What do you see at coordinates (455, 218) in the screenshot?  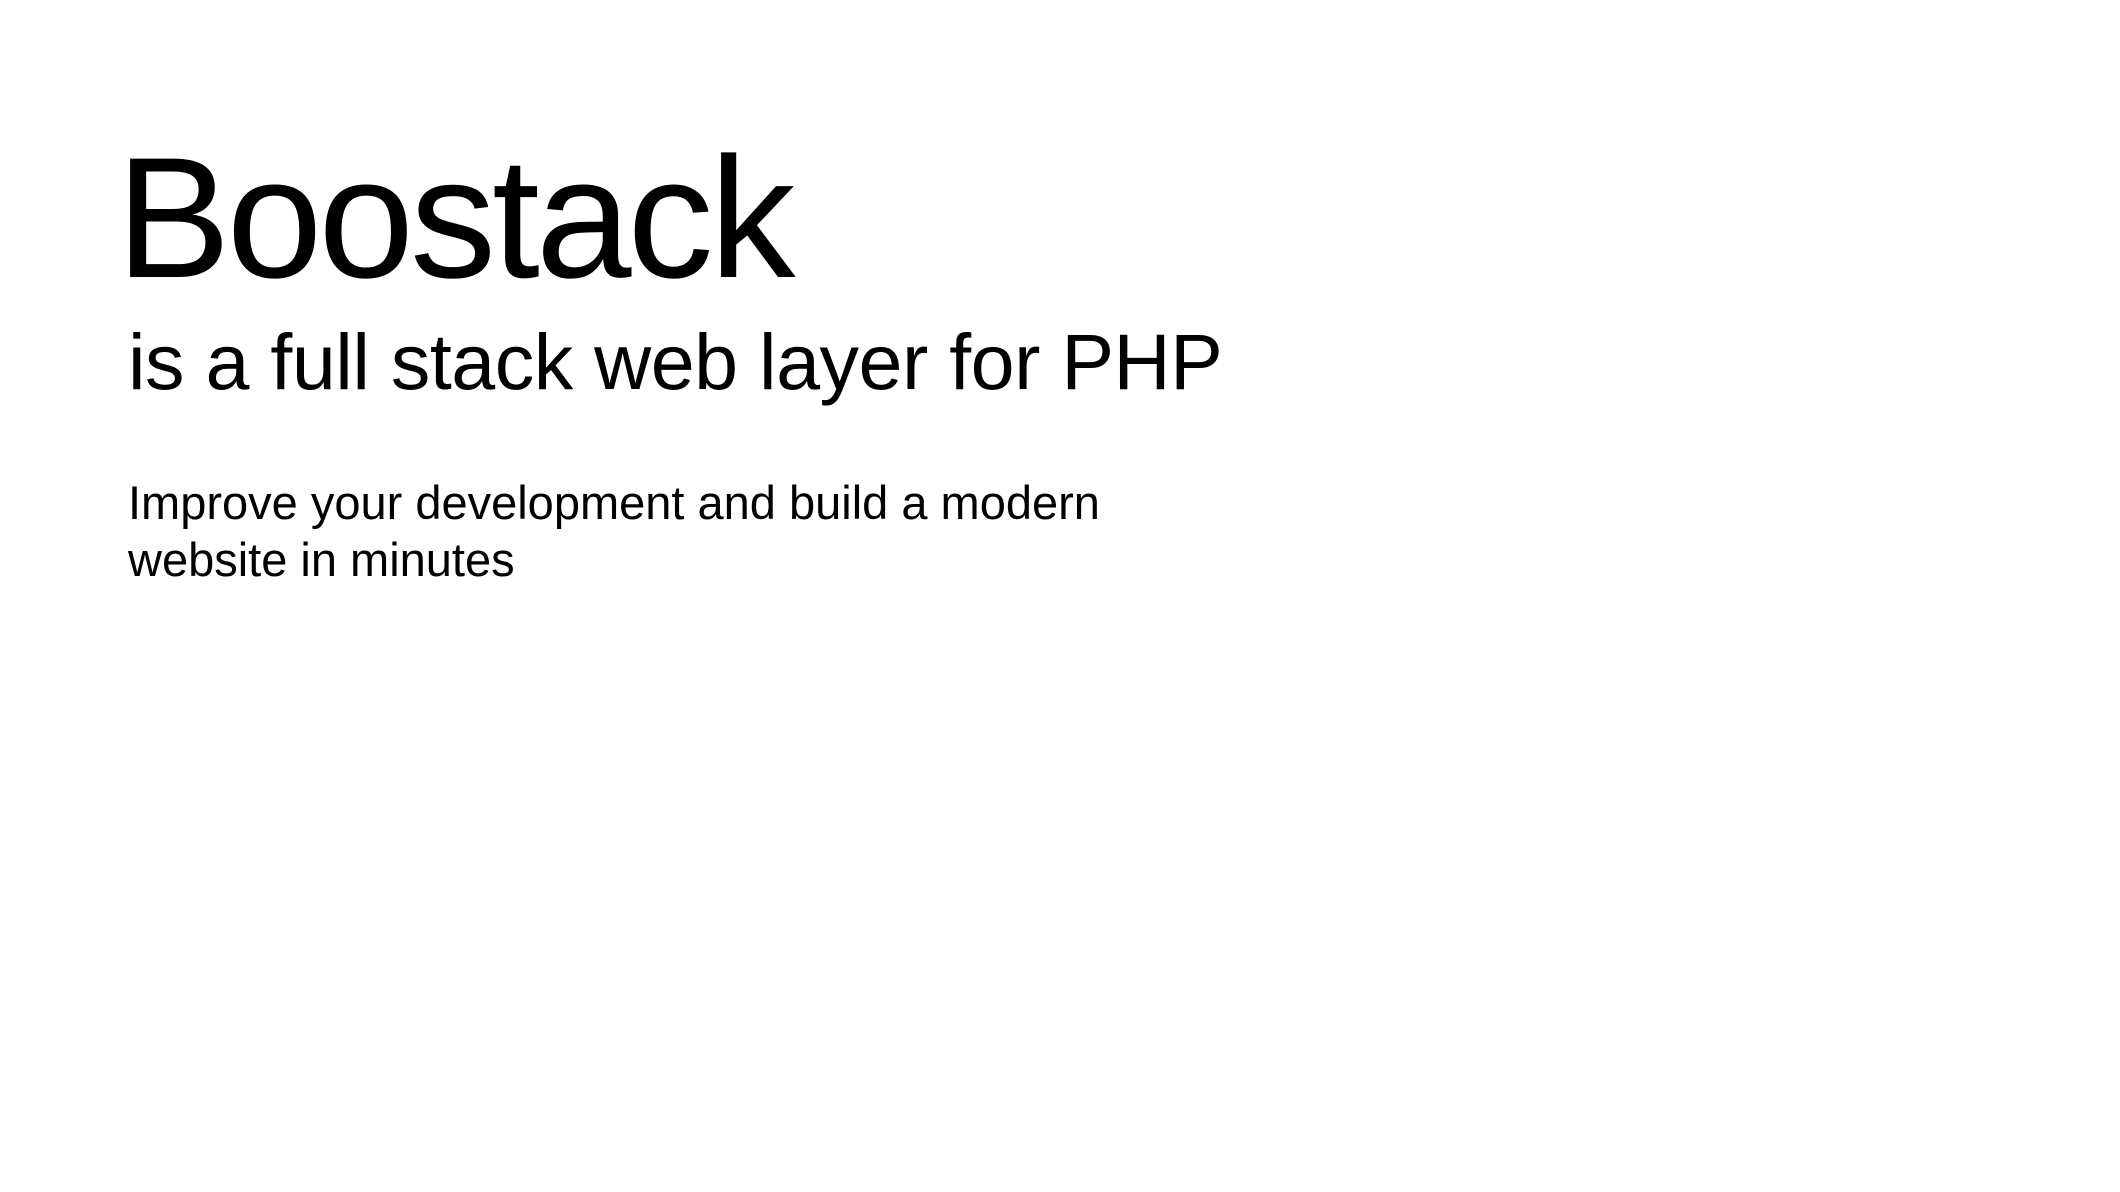 I see `slide-title: Boostack` at bounding box center [455, 218].